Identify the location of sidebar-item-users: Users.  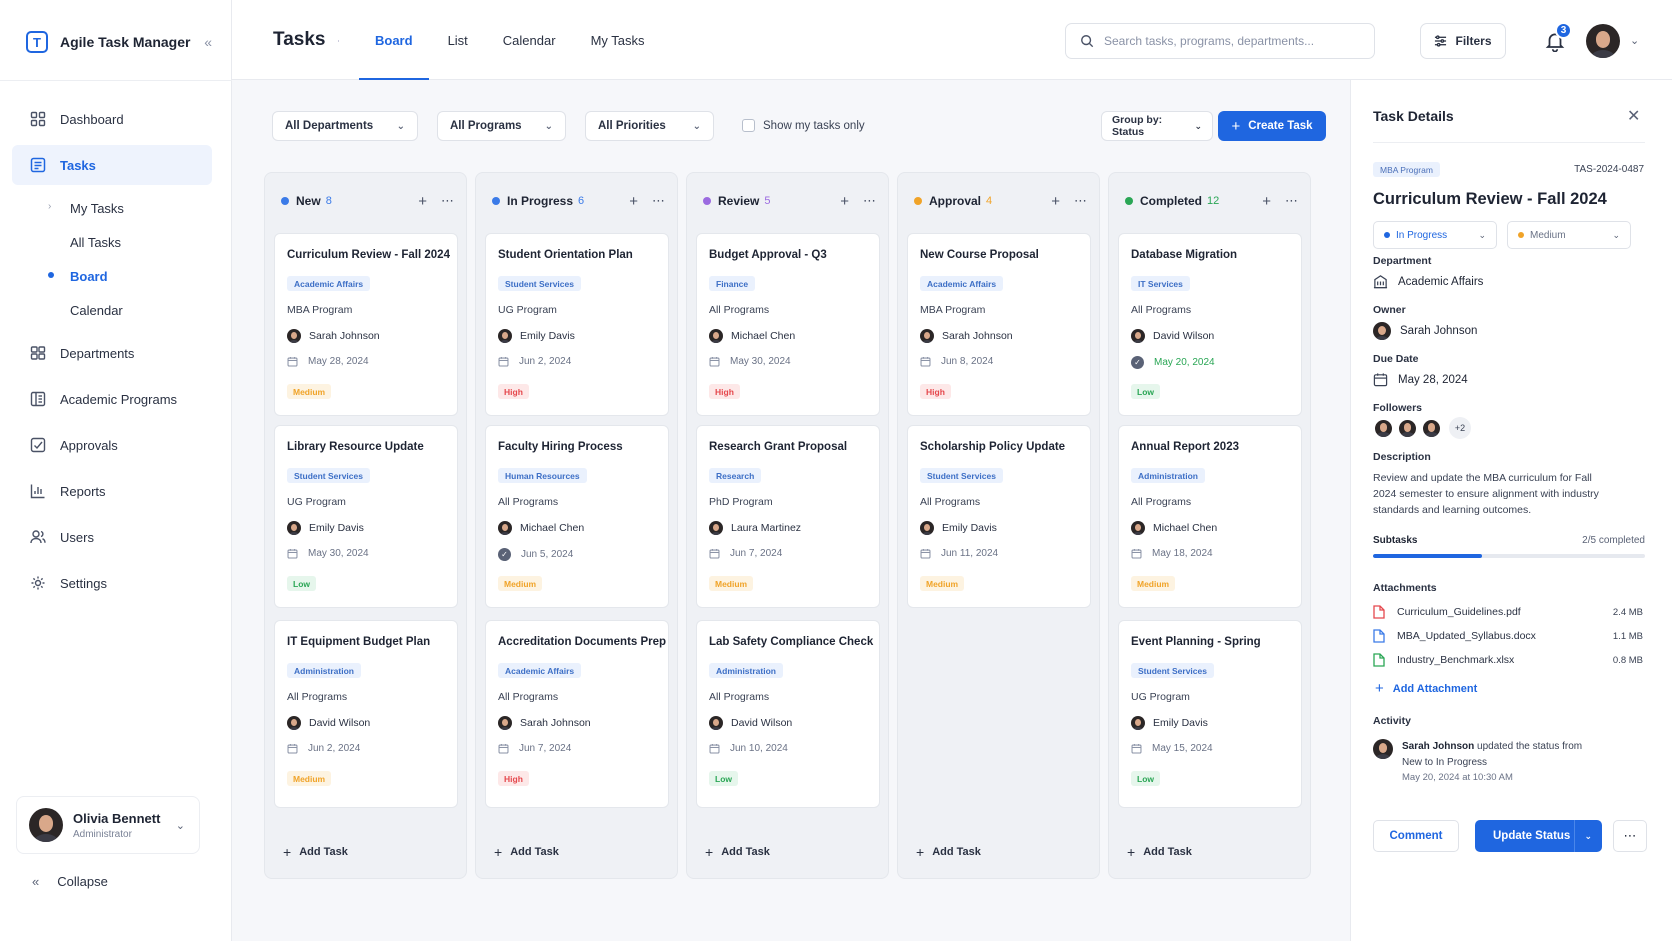
(112, 537).